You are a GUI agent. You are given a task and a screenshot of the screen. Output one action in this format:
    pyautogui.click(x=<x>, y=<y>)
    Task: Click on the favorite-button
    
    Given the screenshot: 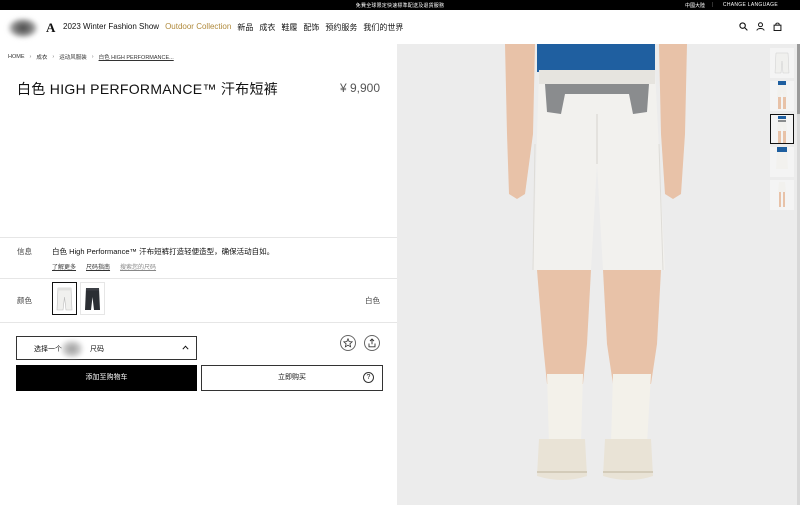 What is the action you would take?
    pyautogui.click(x=348, y=343)
    